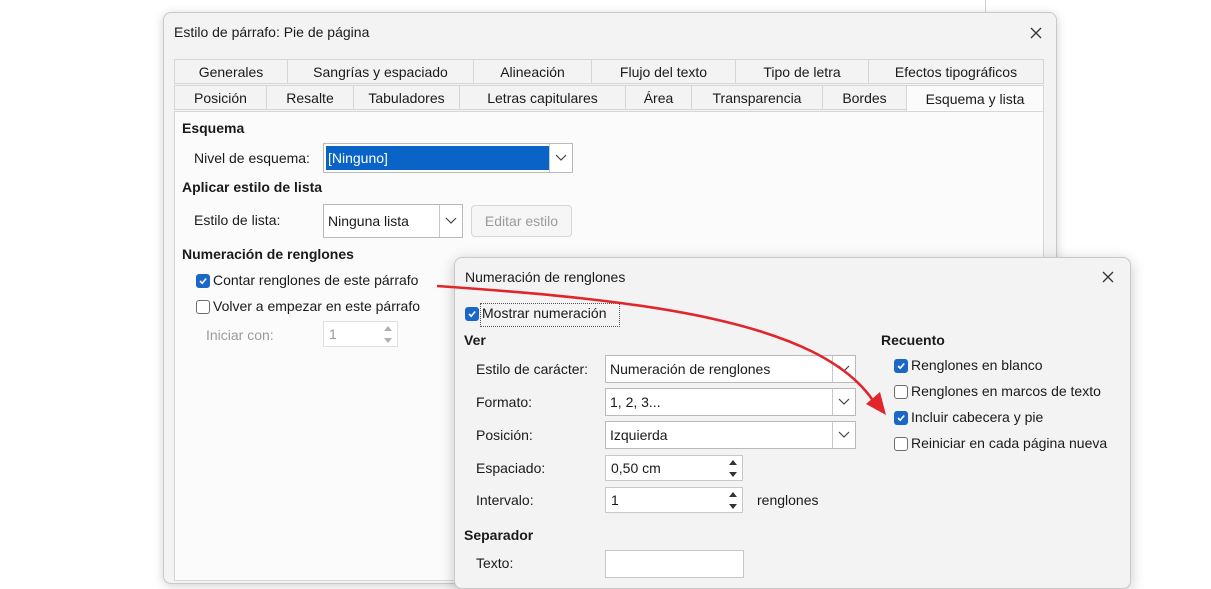 The height and width of the screenshot is (589, 1211). I want to click on tab-tipo-letra: Tipo de letra, so click(801, 71).